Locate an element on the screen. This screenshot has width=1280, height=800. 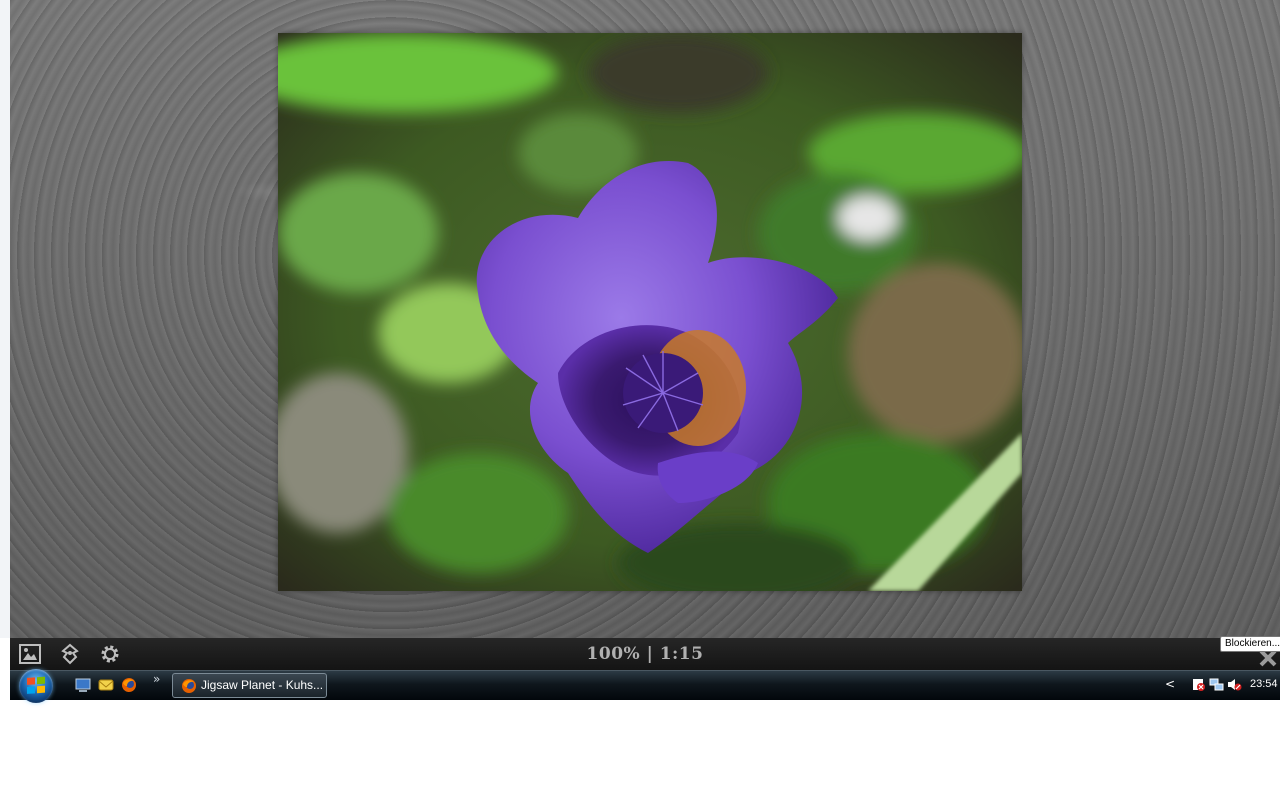
show-desktop-icon is located at coordinates (83, 685).